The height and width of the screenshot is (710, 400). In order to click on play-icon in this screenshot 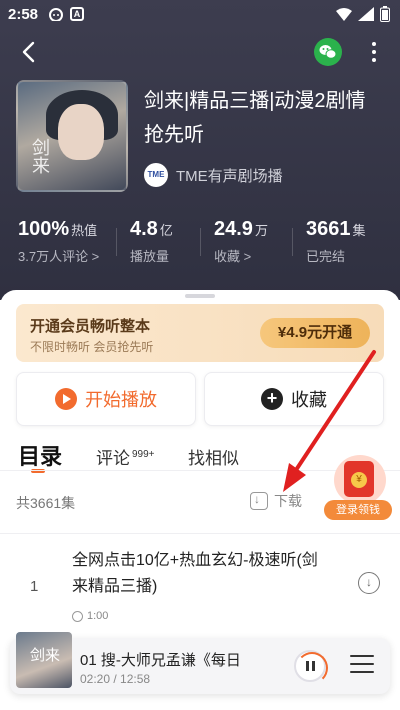, I will do `click(66, 399)`.